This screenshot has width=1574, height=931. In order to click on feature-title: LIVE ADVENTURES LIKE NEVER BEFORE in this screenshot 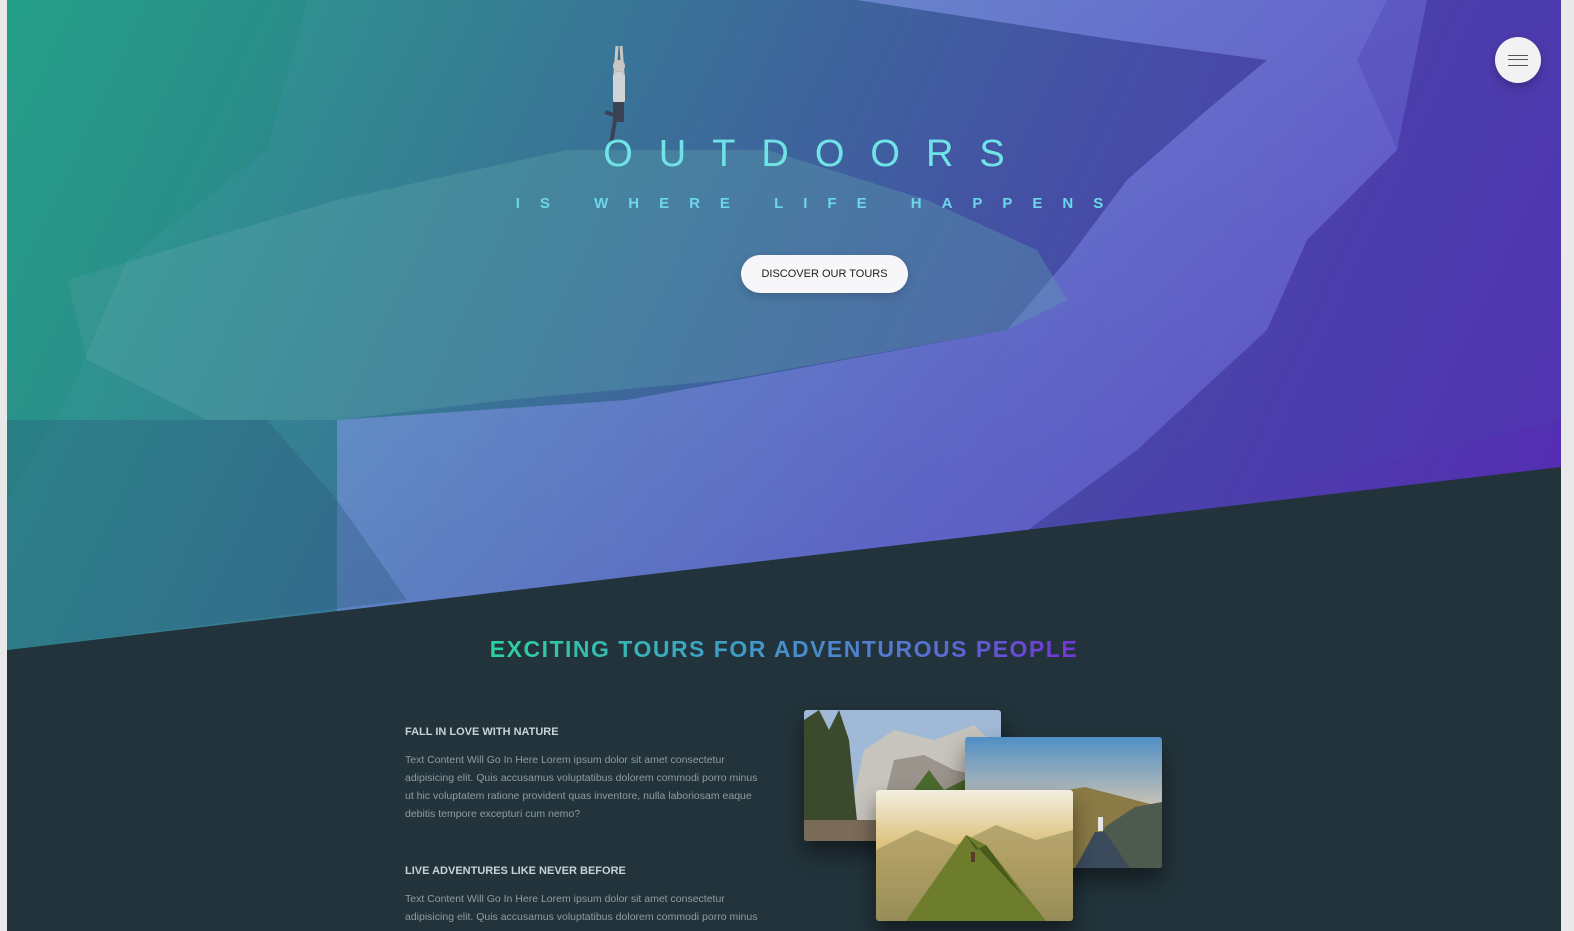, I will do `click(515, 871)`.